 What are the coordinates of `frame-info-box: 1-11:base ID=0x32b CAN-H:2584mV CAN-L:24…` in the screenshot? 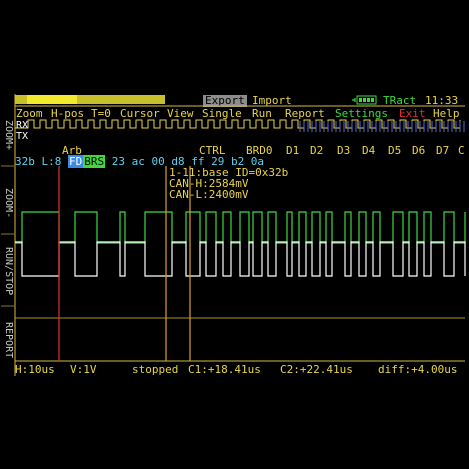 It's located at (228, 183).